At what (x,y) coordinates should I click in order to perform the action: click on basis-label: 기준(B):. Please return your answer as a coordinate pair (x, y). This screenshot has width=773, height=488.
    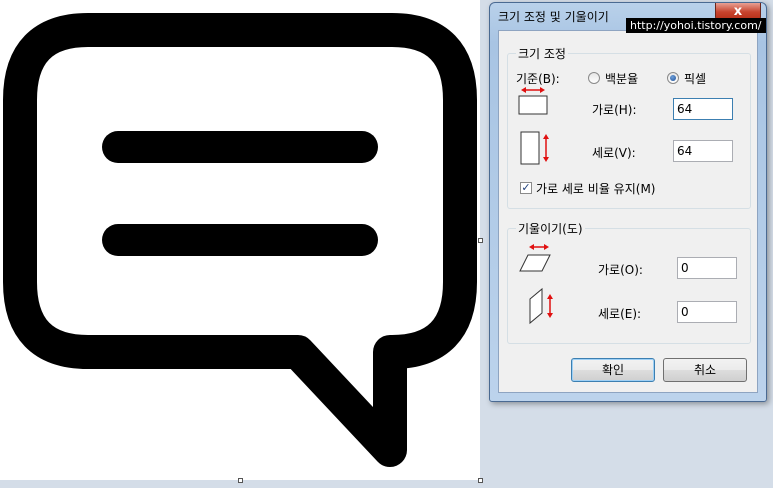
    Looking at the image, I should click on (538, 79).